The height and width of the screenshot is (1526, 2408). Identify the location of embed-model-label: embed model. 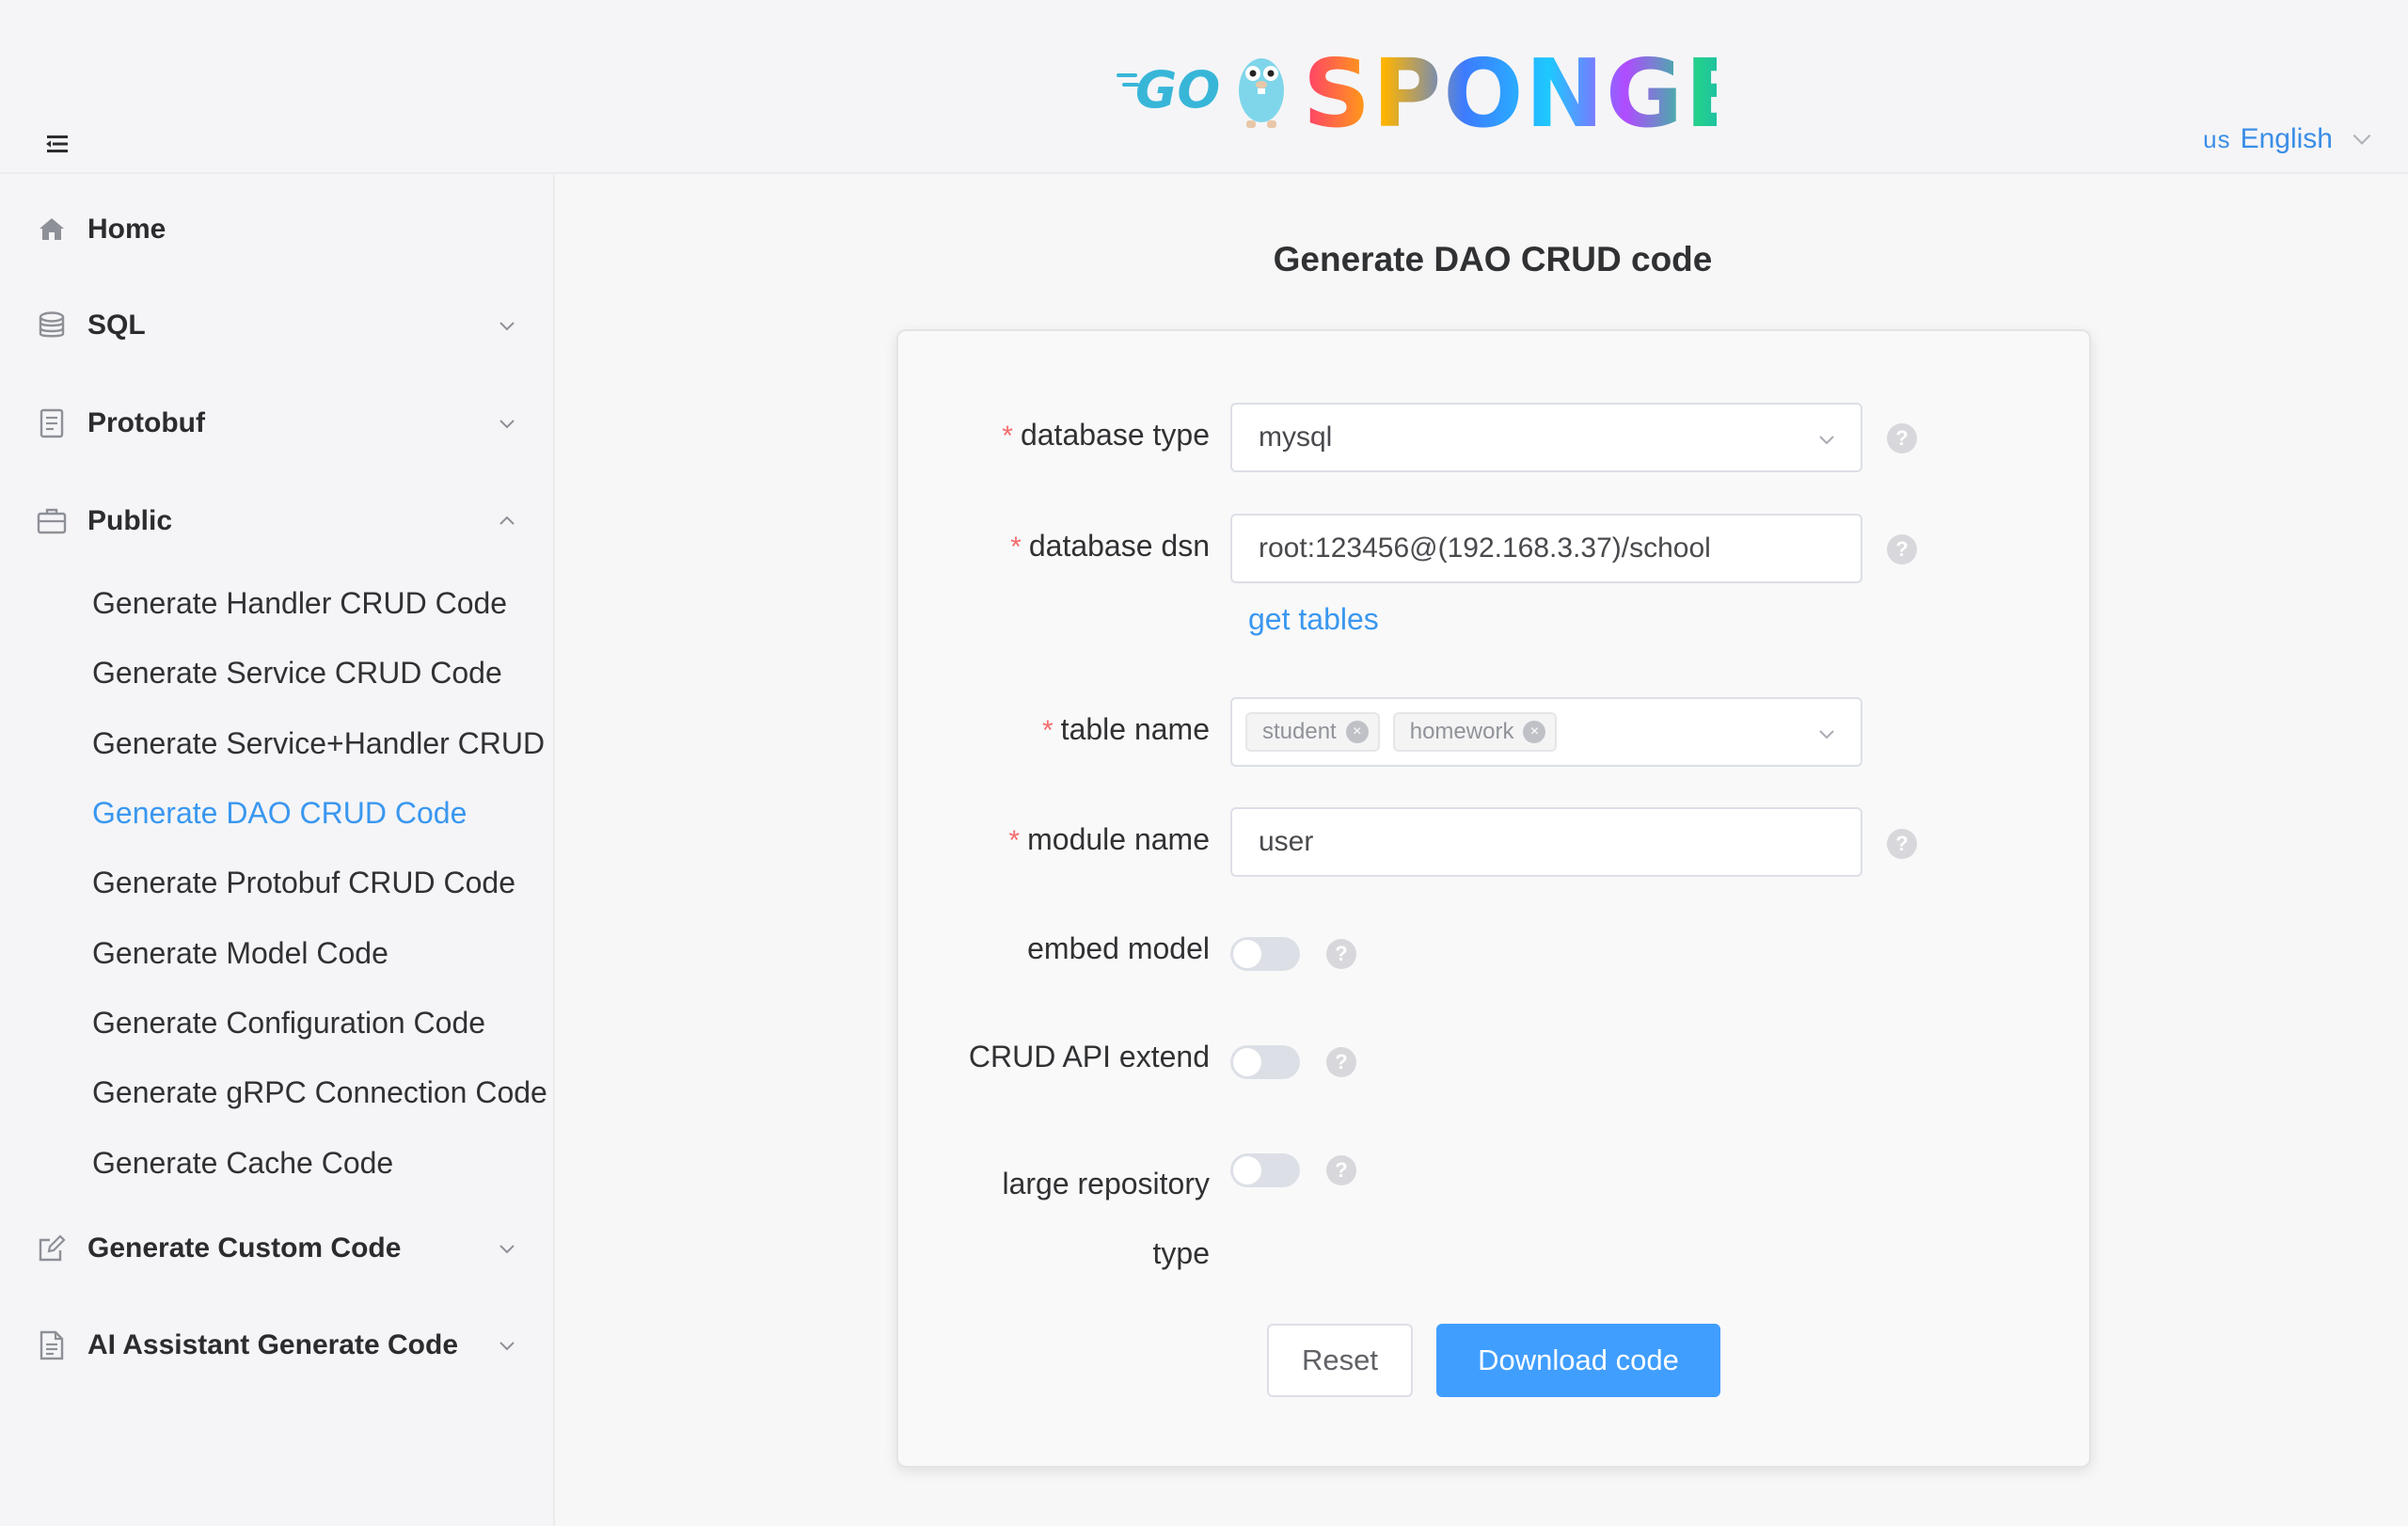
(1118, 948).